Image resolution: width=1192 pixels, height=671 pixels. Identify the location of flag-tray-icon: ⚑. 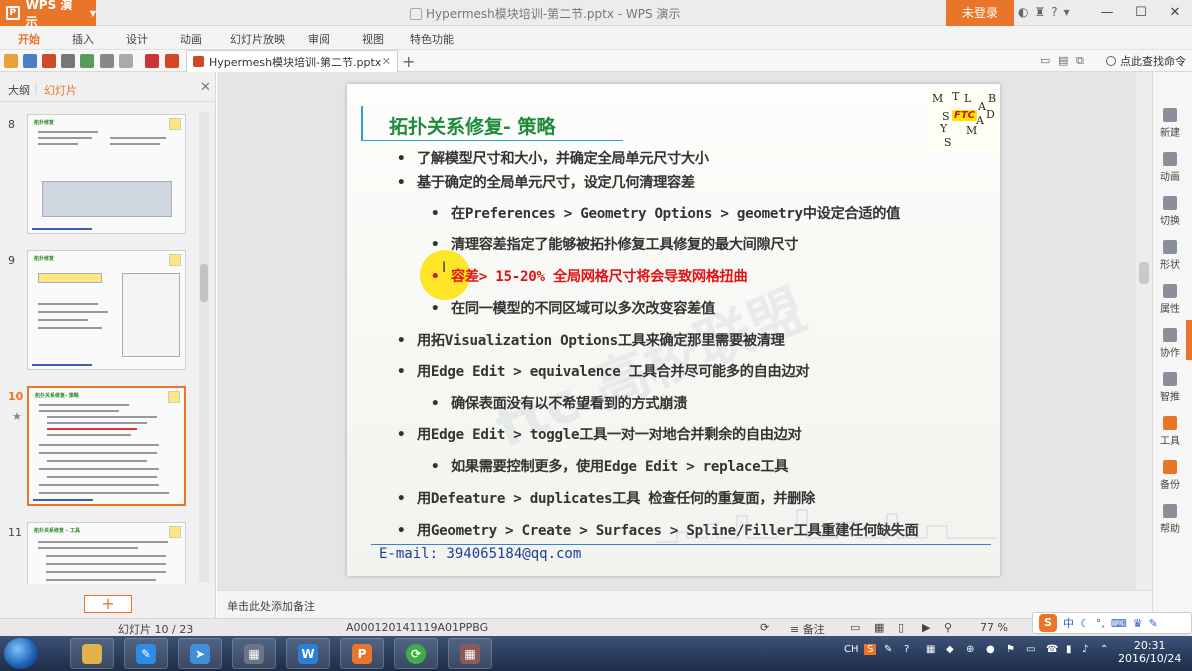
(1010, 649).